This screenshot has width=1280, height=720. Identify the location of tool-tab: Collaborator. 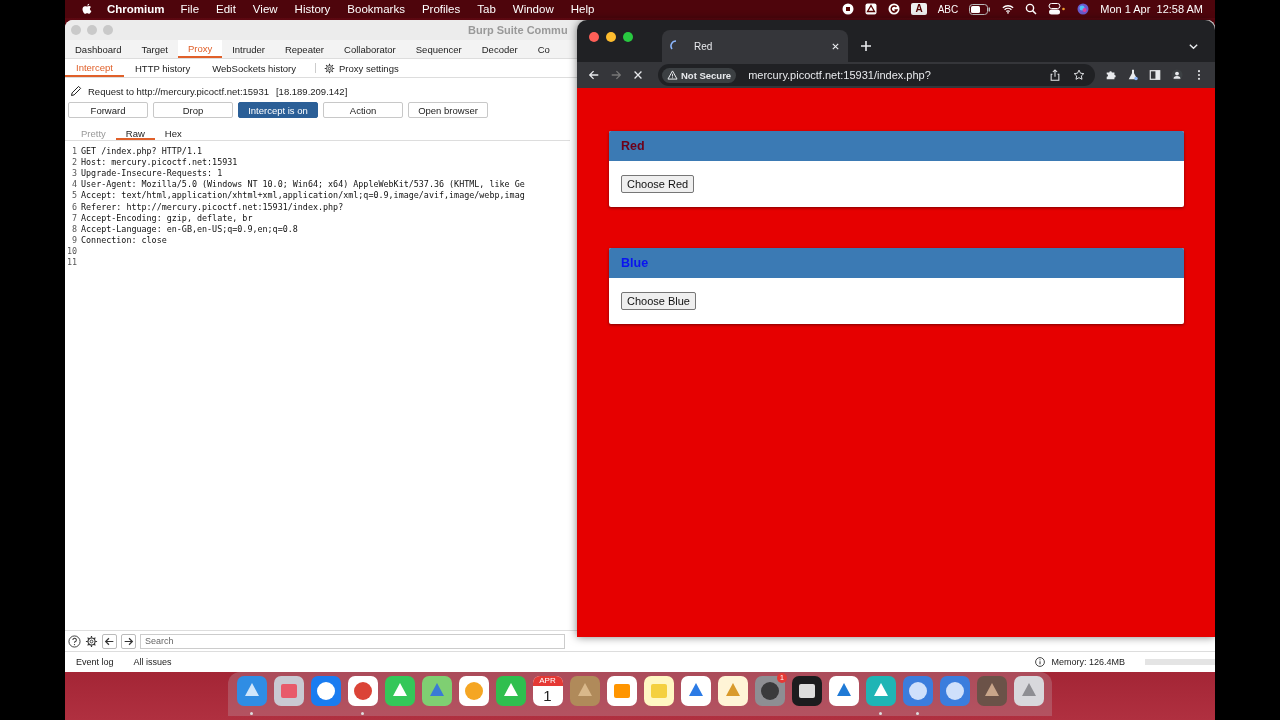
(370, 49).